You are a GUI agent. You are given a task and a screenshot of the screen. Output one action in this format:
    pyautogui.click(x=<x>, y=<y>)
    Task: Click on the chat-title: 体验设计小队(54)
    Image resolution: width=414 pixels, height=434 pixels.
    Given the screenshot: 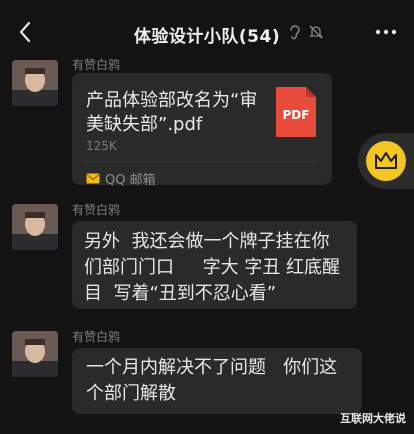 What is the action you would take?
    pyautogui.click(x=207, y=37)
    